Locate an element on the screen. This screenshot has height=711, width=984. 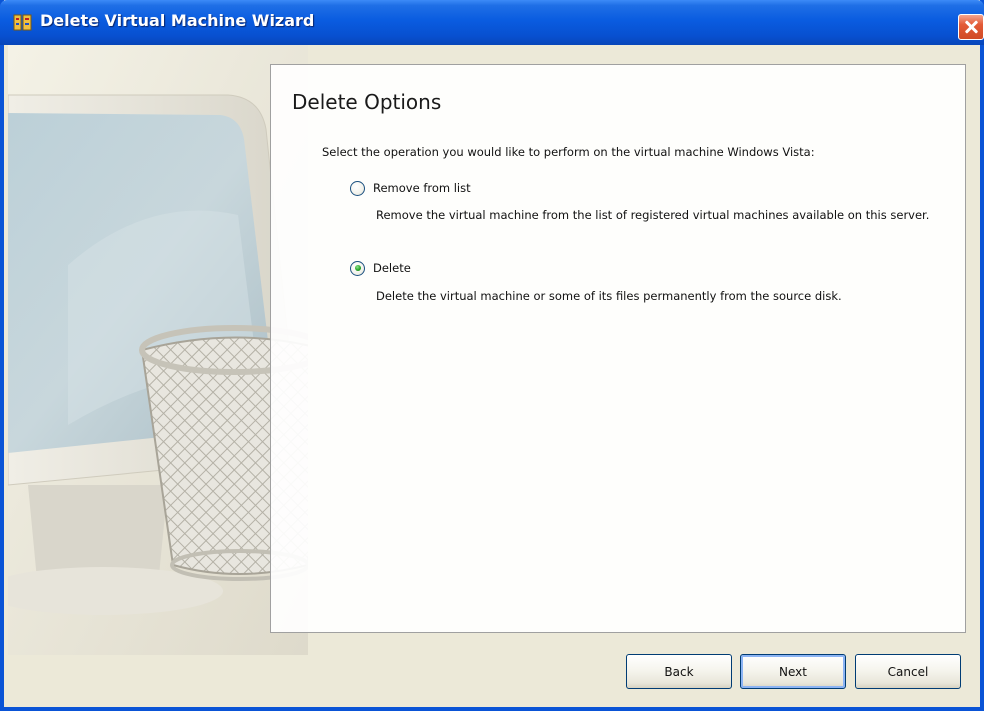
delete-radio is located at coordinates (357, 268).